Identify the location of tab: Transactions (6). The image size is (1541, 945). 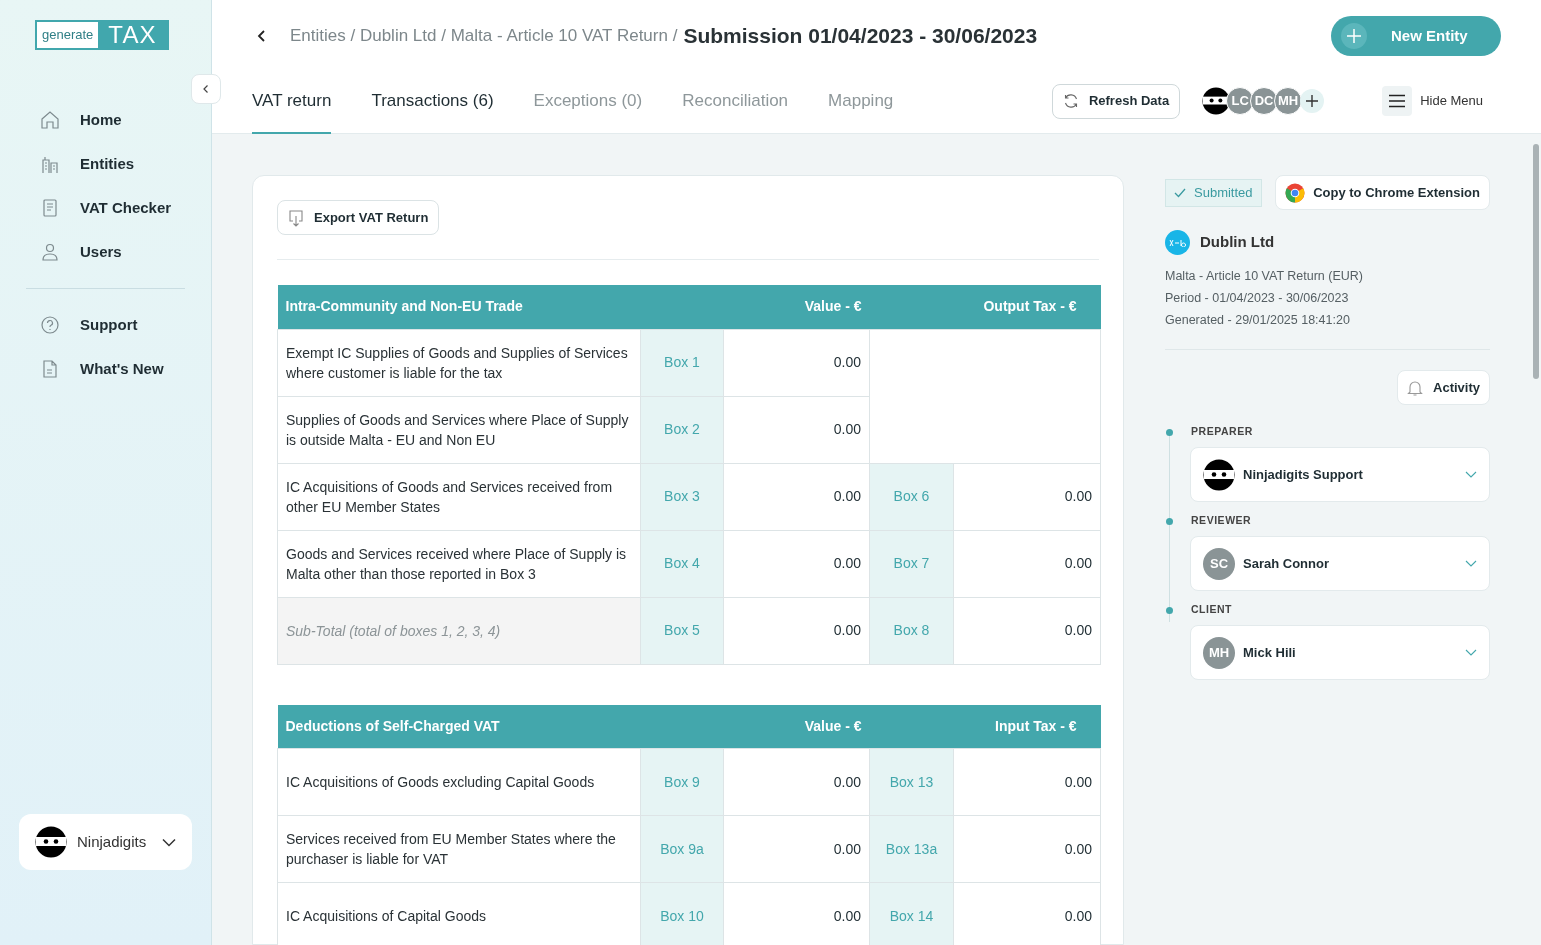
(432, 102).